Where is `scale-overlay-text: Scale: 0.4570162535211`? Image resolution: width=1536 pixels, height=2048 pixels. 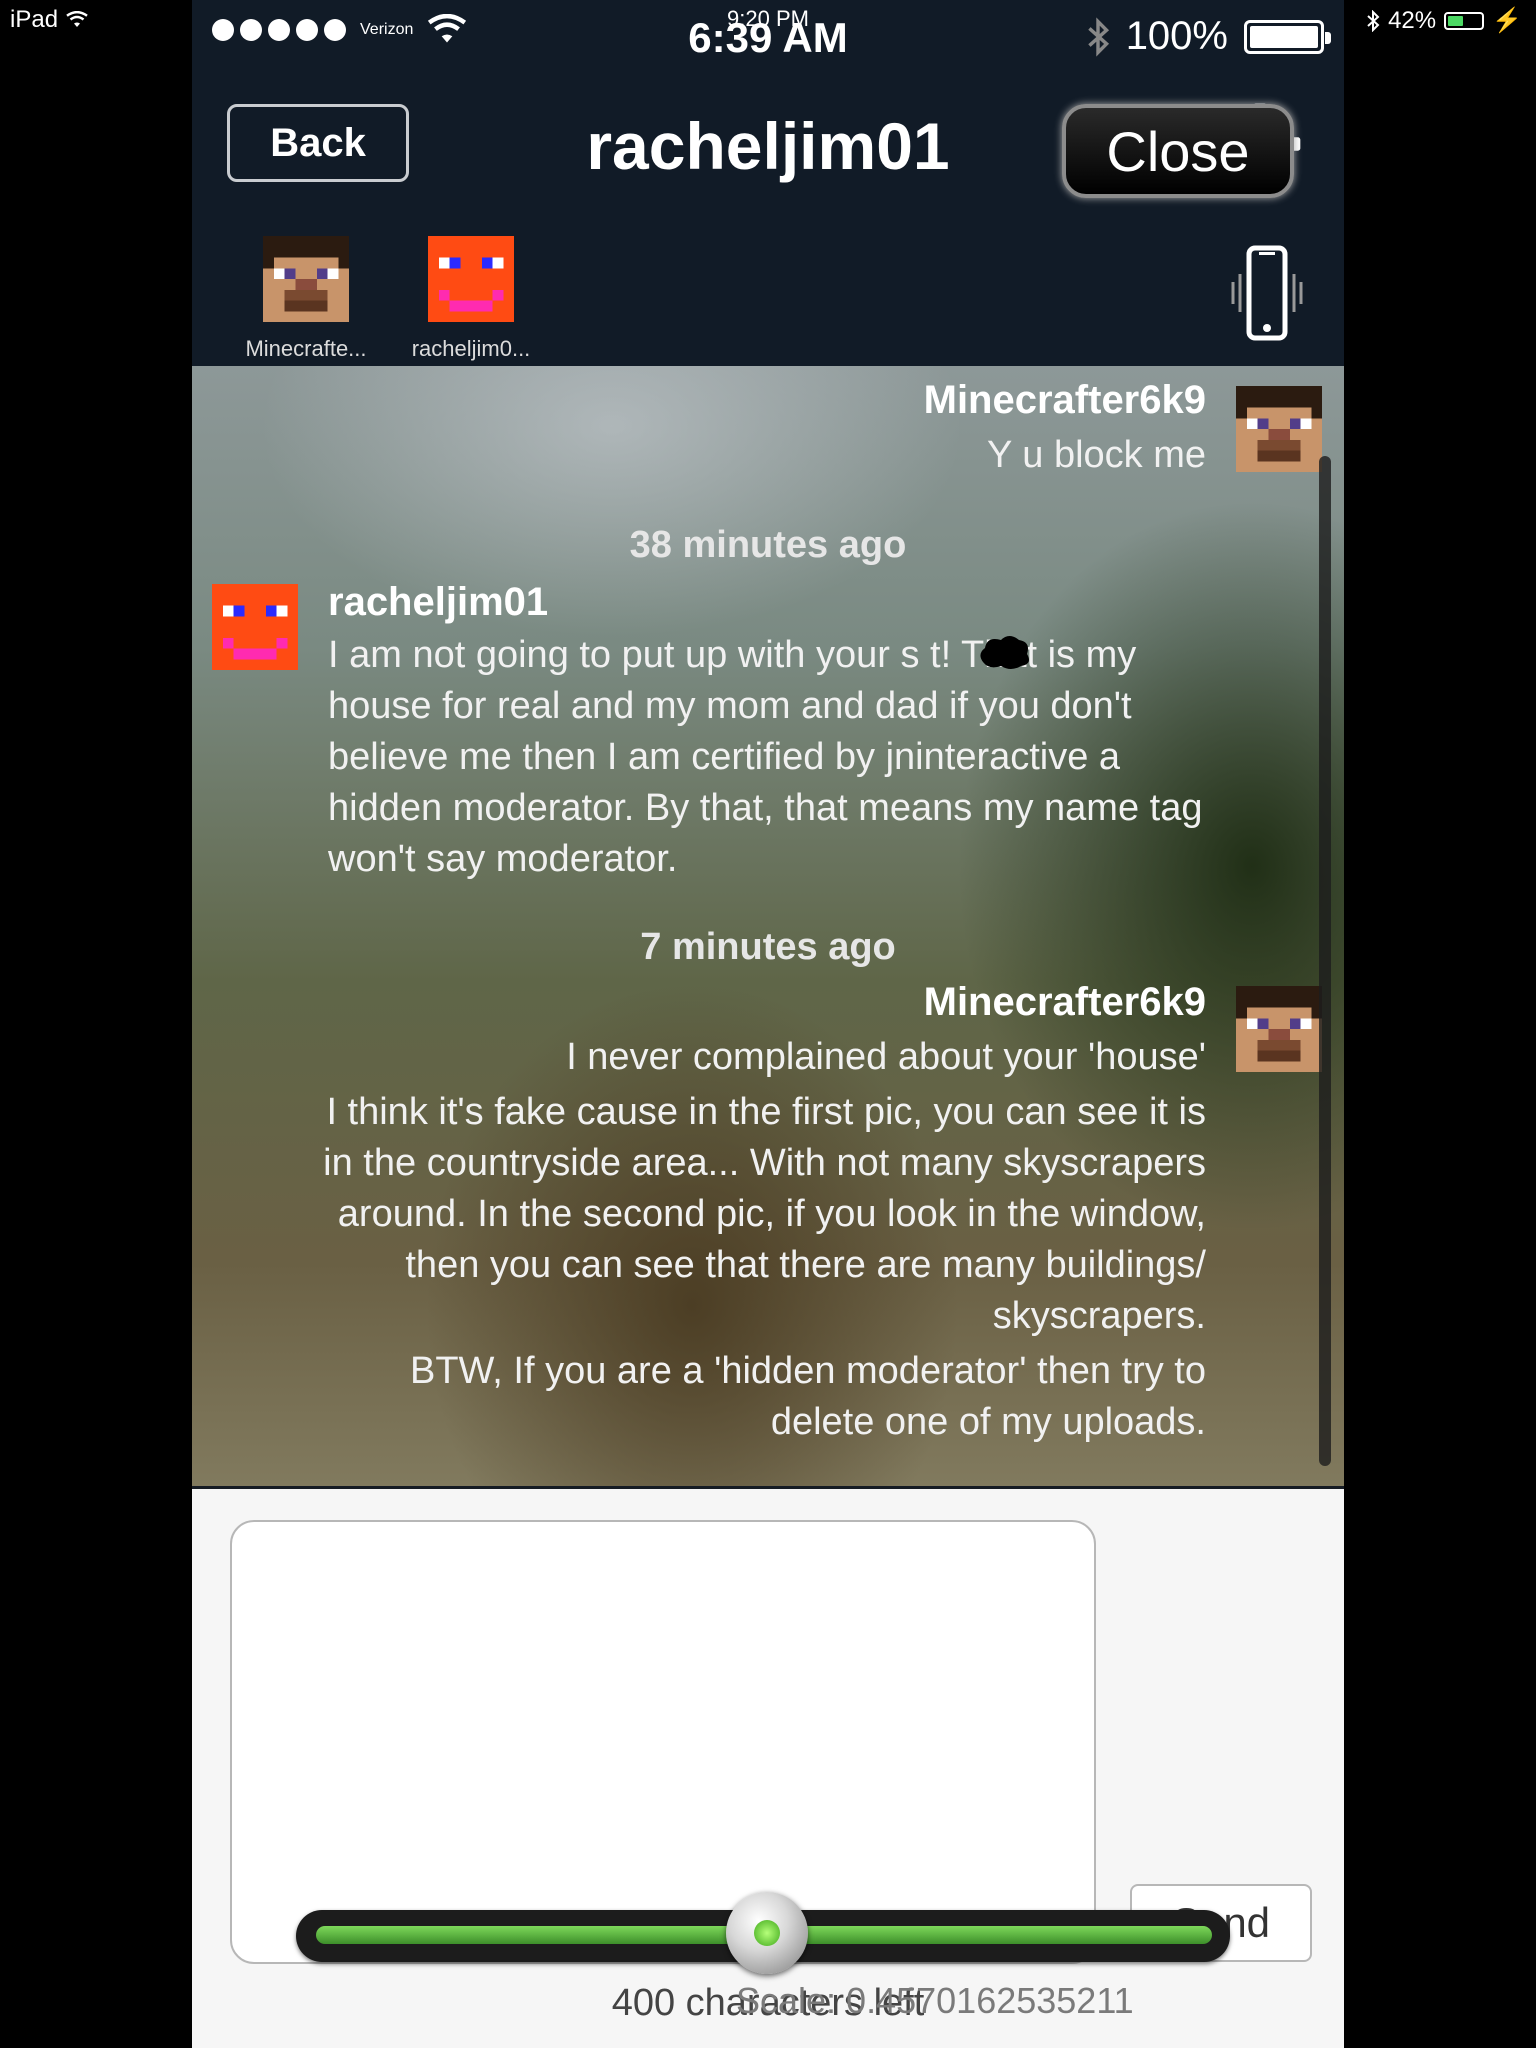
scale-overlay-text: Scale: 0.4570162535211 is located at coordinates (935, 2000).